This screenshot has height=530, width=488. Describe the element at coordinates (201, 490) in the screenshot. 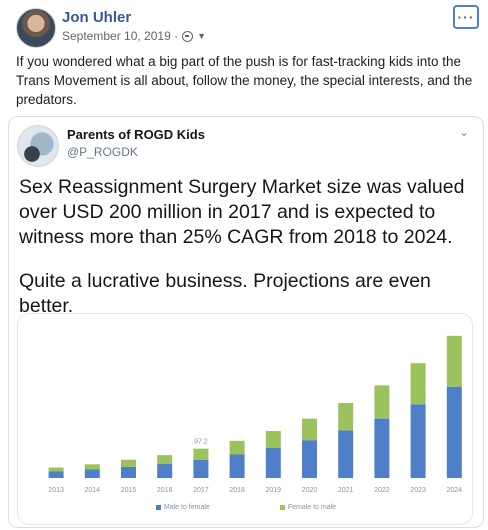

I see `x-tick-label-2017: 2017` at that location.